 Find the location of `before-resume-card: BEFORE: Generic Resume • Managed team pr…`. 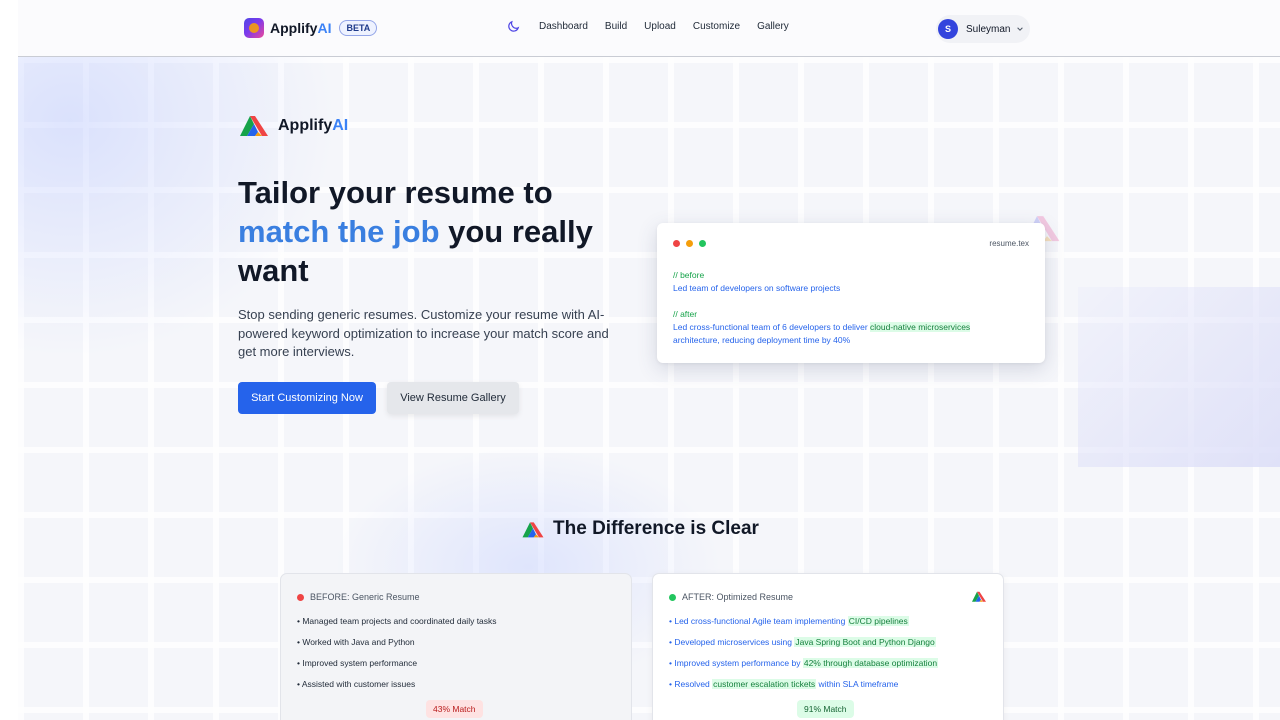

before-resume-card: BEFORE: Generic Resume • Managed team pr… is located at coordinates (456, 646).